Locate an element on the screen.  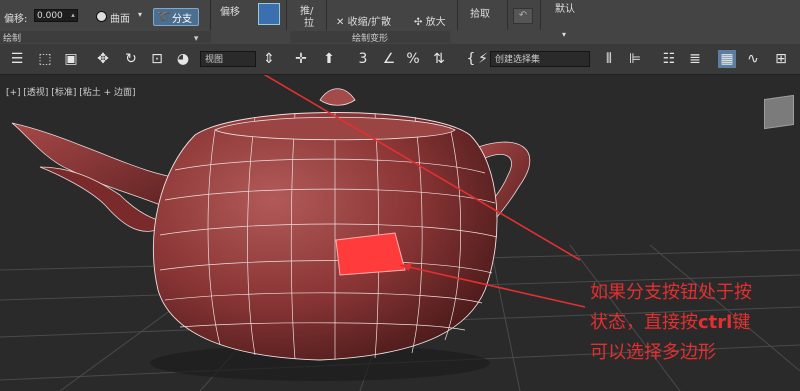
place-icon: ◕ is located at coordinates (183, 59).